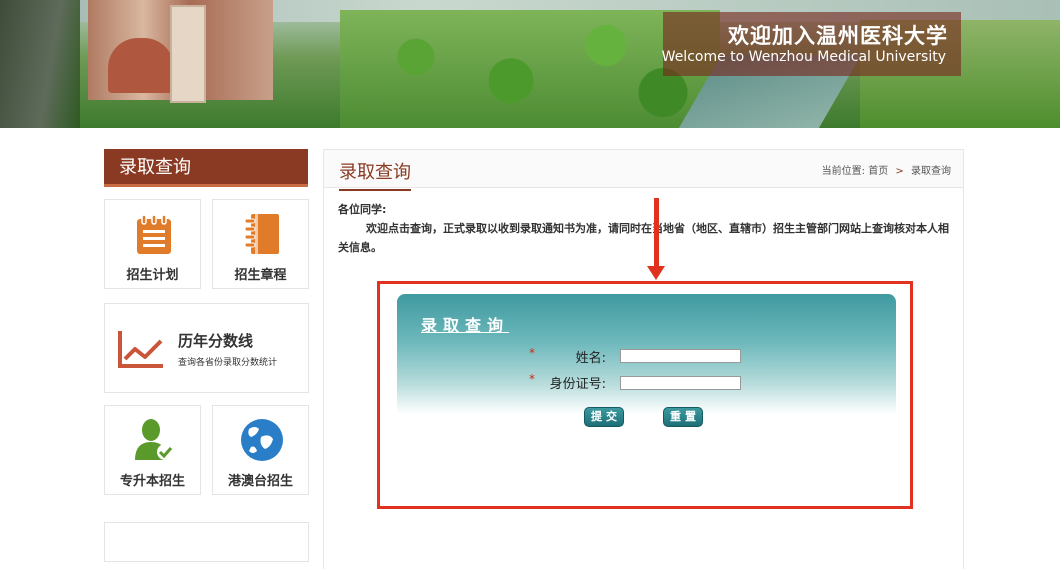  Describe the element at coordinates (188, 54) in the screenshot. I see `banner-tower` at that location.